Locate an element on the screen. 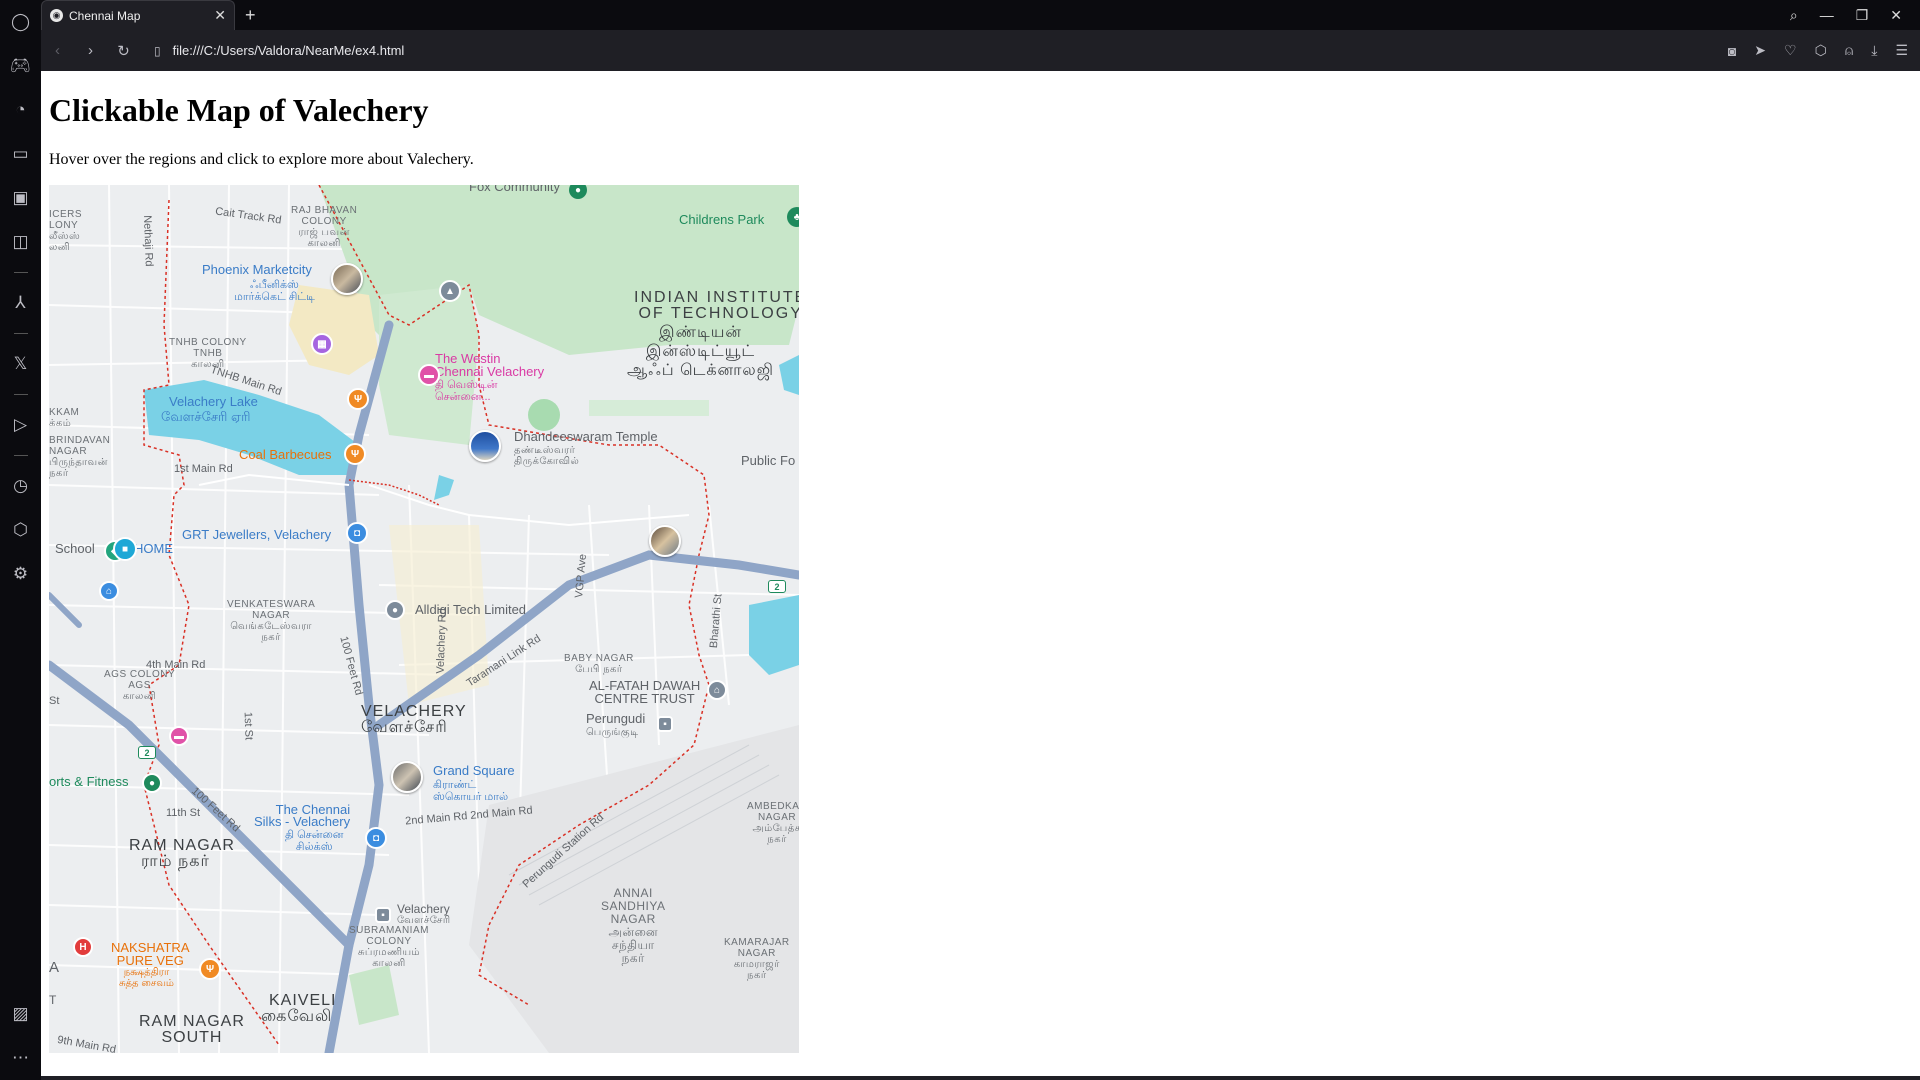  map-label-coal-barbecues: Coal Barbecues is located at coordinates (285, 454).